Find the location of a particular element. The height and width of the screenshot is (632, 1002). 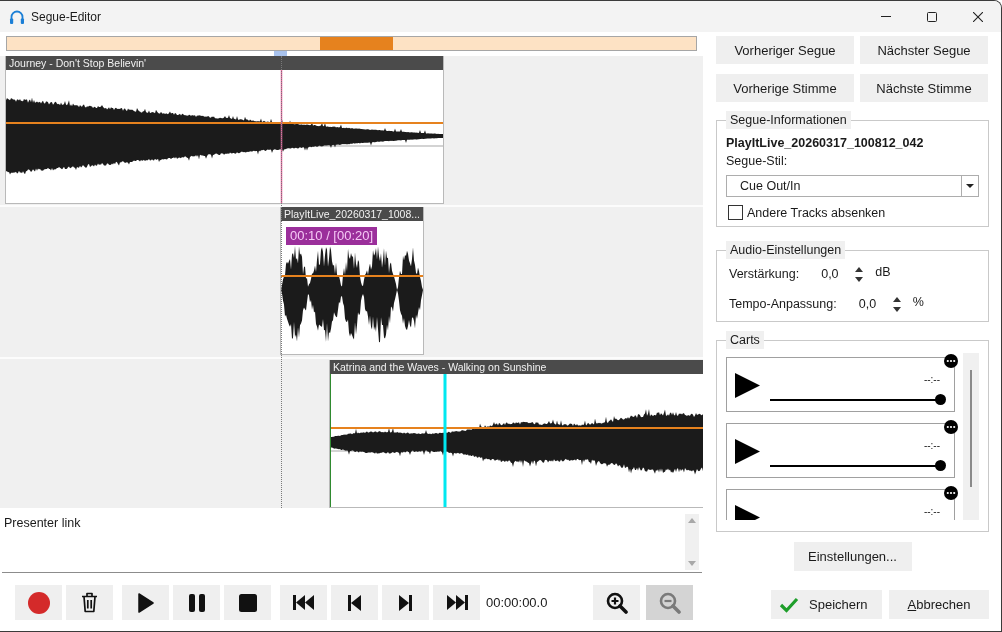

headphones-icon is located at coordinates (17, 16).